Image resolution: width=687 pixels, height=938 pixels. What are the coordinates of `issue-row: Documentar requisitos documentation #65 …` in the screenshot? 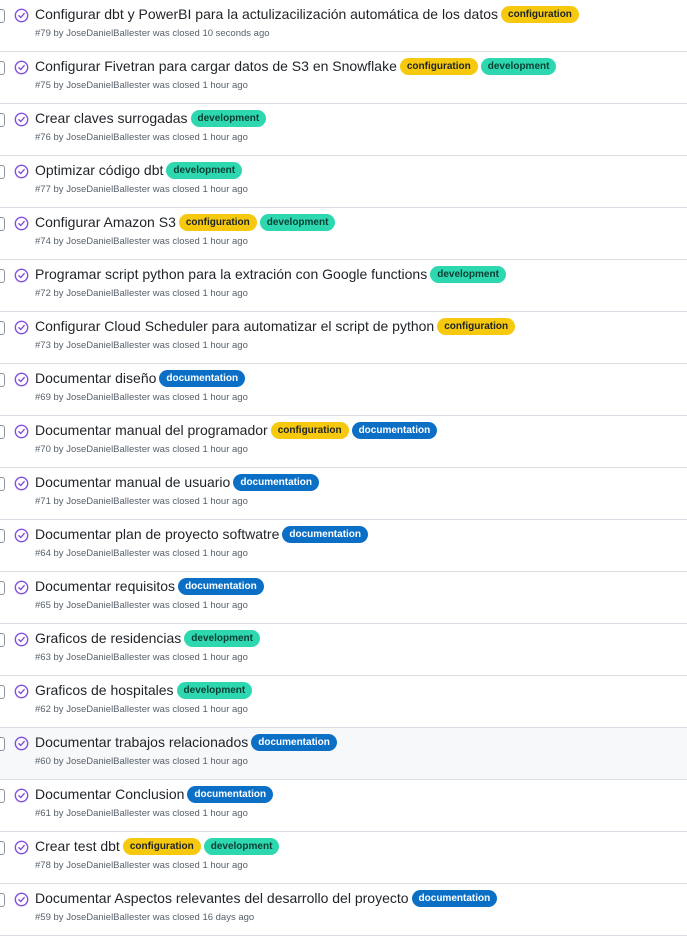 It's located at (343, 598).